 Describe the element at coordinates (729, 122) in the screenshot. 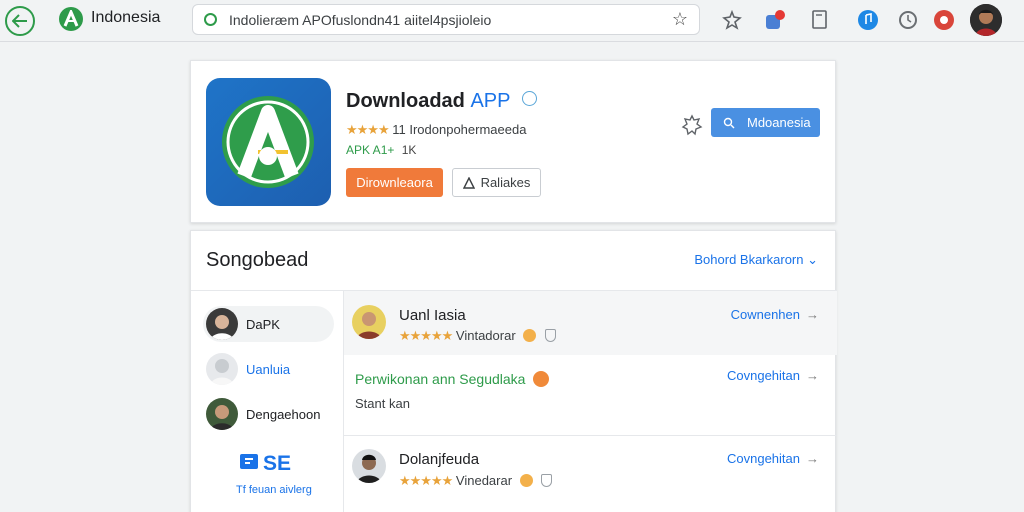

I see `search-icon` at that location.